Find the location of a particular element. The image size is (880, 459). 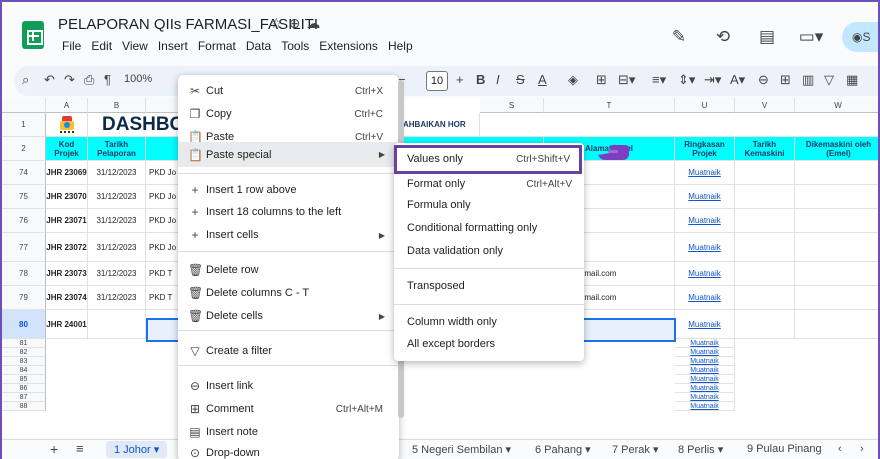

row-header: 79 is located at coordinates (24, 298).